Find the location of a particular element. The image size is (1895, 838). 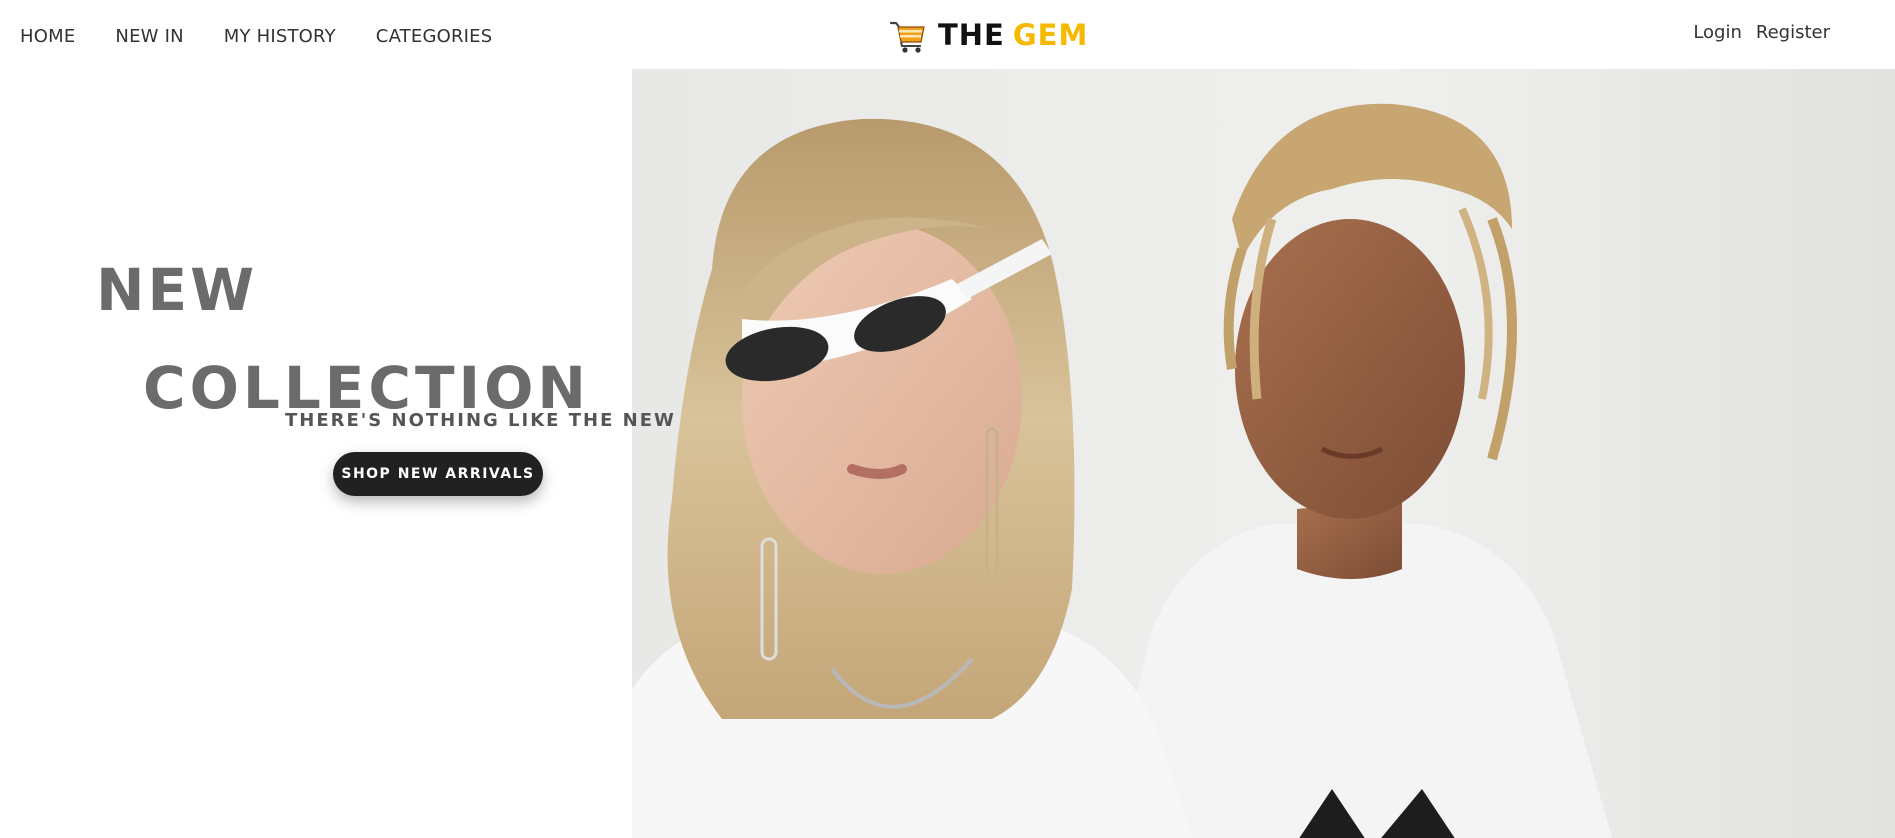

nav-categories-link: CATEGORIES is located at coordinates (434, 37).